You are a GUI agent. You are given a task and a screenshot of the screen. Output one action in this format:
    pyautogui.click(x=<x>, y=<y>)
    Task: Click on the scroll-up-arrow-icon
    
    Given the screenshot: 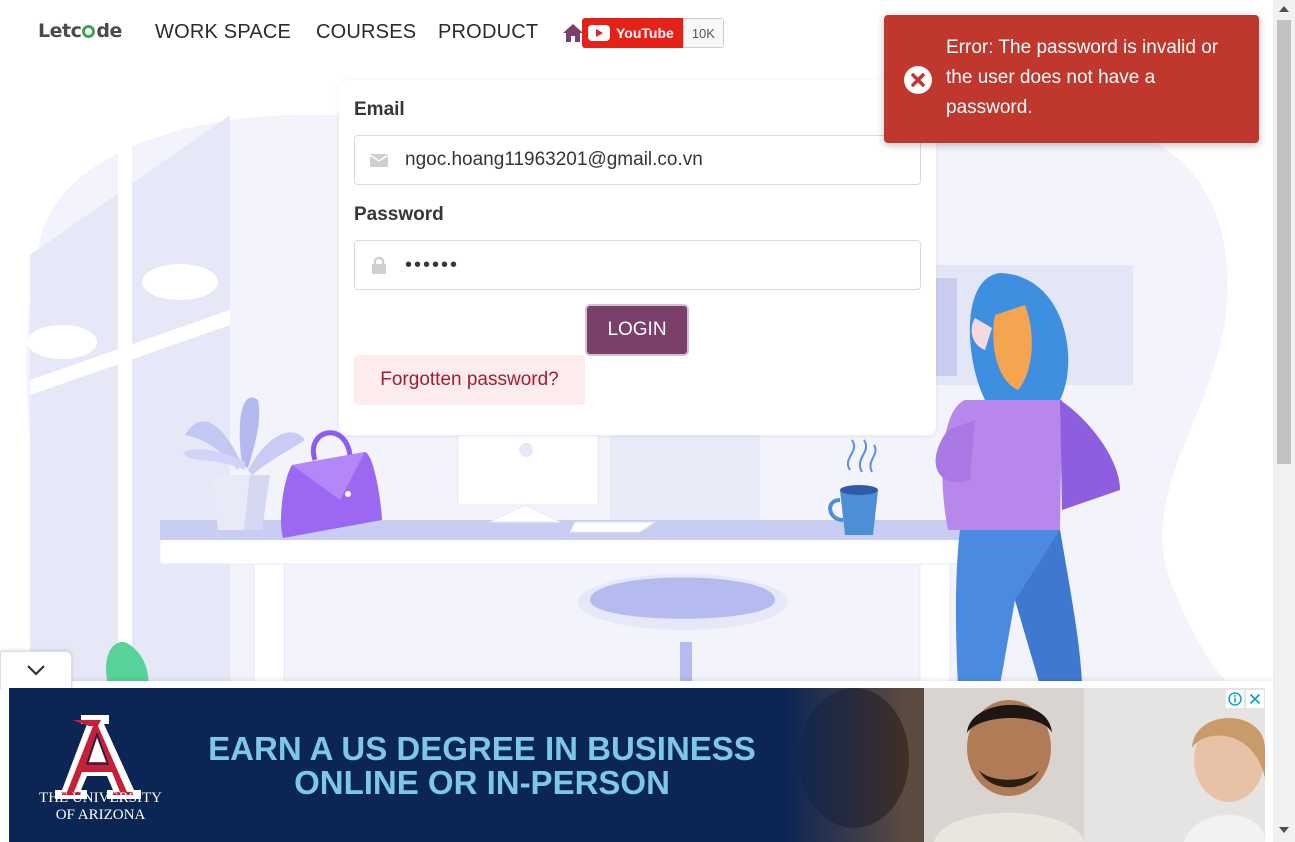 What is the action you would take?
    pyautogui.click(x=1284, y=9)
    